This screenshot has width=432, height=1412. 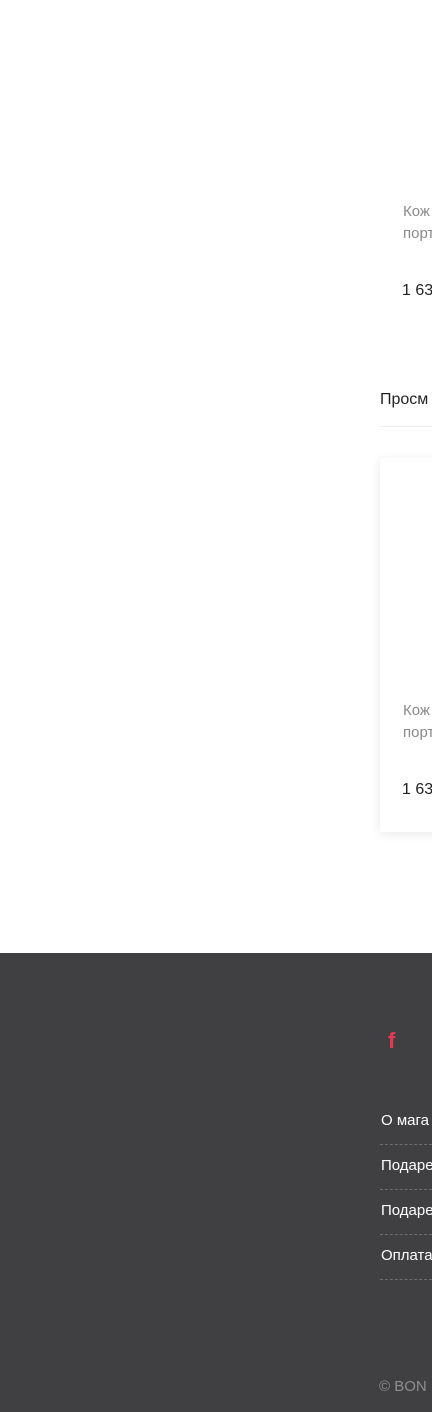 I want to click on recently-viewed-title: Просм, so click(x=404, y=399).